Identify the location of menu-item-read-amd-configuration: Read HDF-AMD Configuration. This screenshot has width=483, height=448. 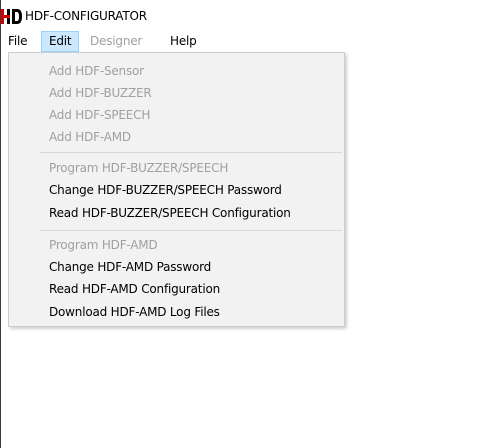
(134, 289).